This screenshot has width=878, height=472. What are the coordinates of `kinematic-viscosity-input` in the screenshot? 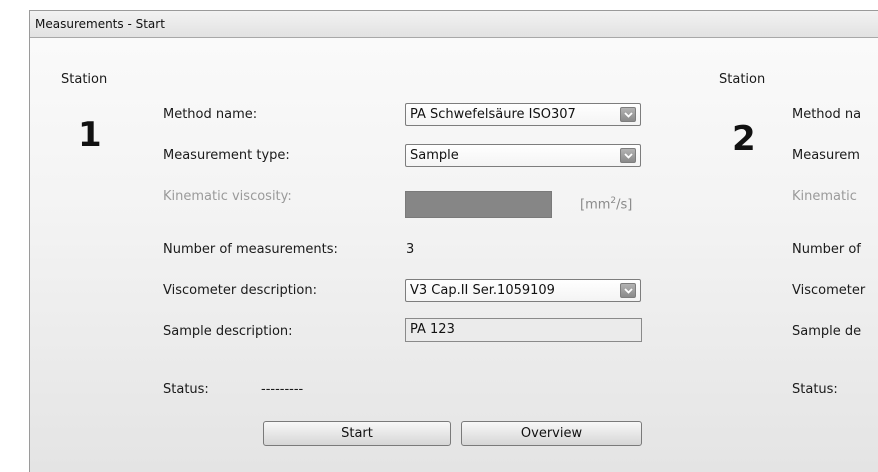 It's located at (478, 204).